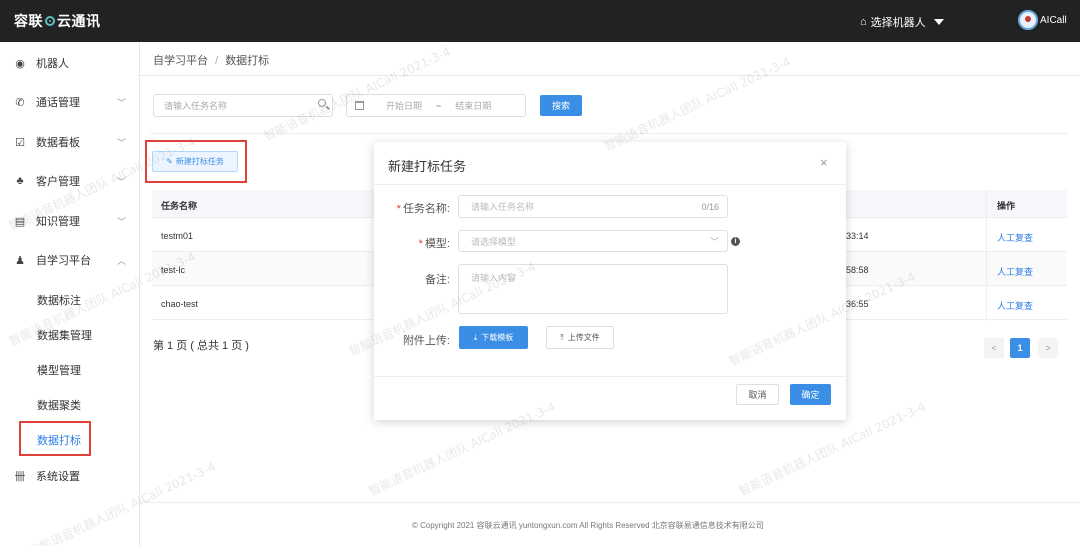  I want to click on task-name-placeholder: 请输入任务名称, so click(503, 207).